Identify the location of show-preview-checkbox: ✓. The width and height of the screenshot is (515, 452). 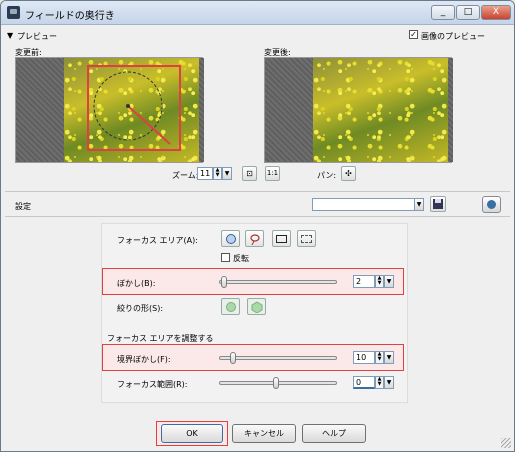
(413, 34).